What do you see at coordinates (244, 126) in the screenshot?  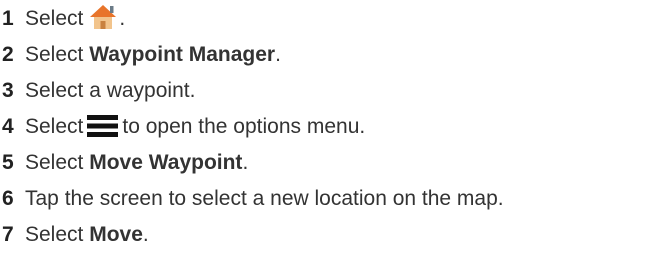 I see `step-text-after: to open the options menu.` at bounding box center [244, 126].